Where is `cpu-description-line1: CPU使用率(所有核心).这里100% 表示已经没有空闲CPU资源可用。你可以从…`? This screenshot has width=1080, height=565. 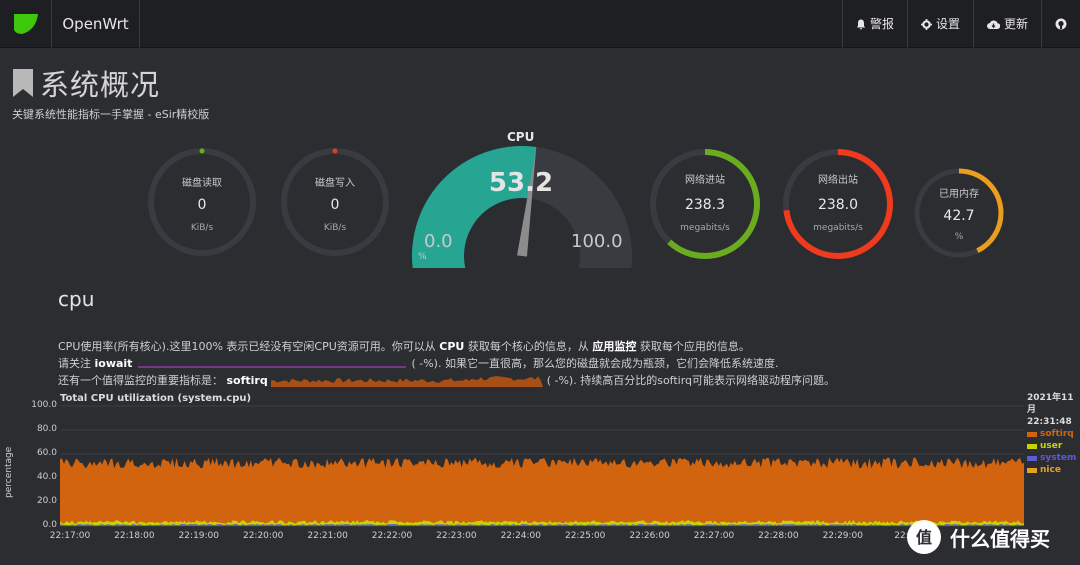 cpu-description-line1: CPU使用率(所有核心).这里100% 表示已经没有空闲CPU资源可用。你可以从… is located at coordinates (404, 346).